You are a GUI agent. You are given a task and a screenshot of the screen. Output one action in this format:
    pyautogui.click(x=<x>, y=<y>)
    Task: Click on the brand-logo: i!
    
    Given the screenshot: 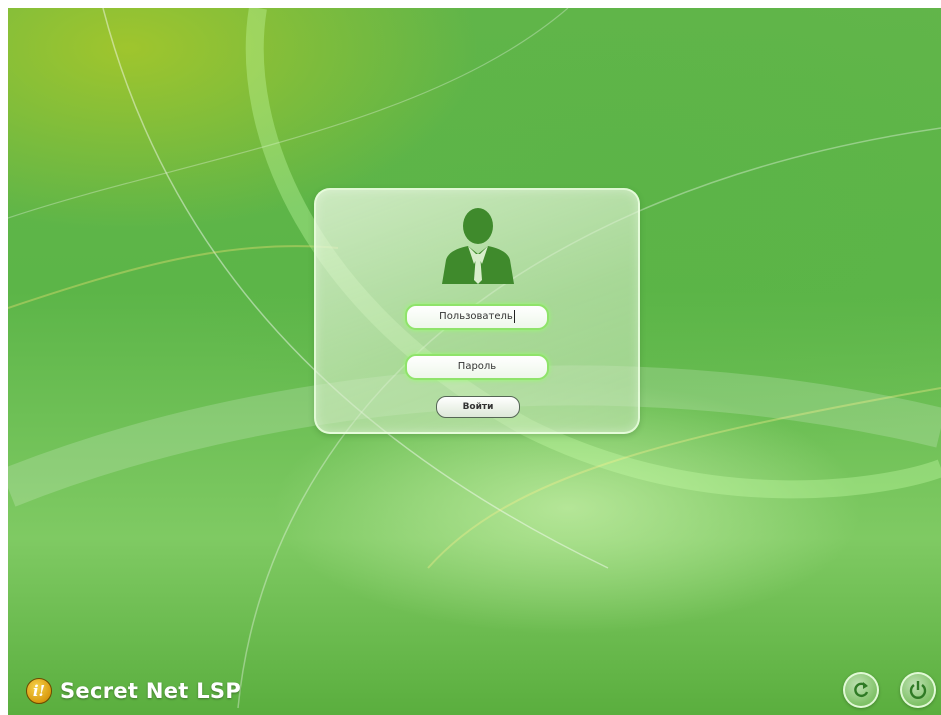 What is the action you would take?
    pyautogui.click(x=39, y=691)
    